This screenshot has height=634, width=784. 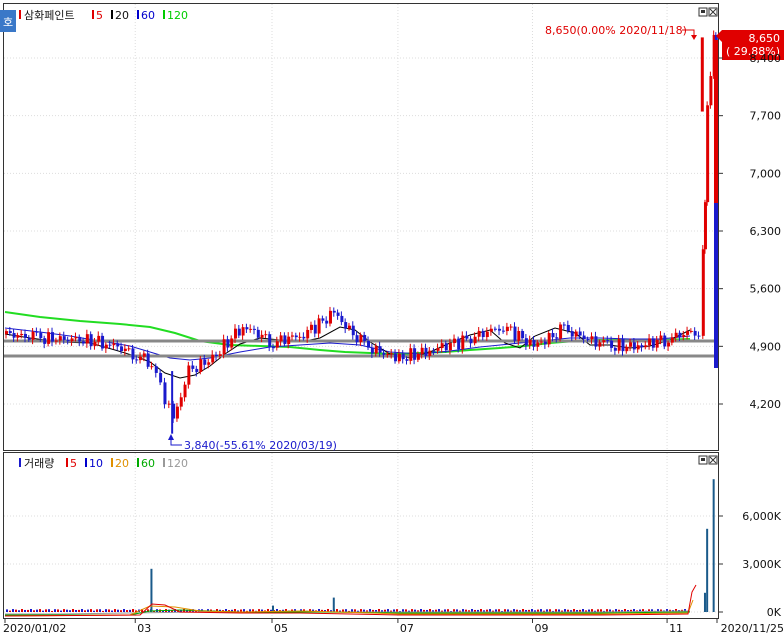 I want to click on volume-tick-label: 0K, so click(x=774, y=612).